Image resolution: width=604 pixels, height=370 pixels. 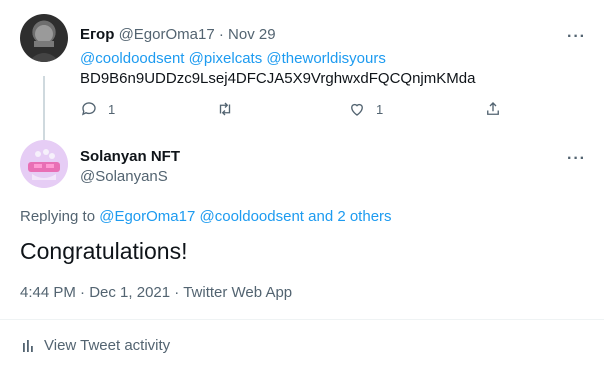 I want to click on retweet-button, so click(x=225, y=109).